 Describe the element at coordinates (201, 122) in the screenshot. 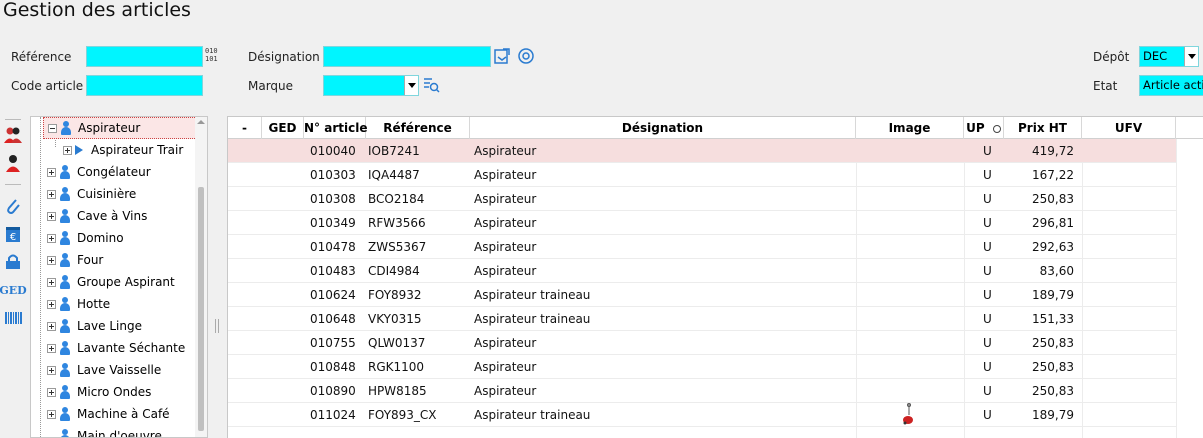

I see `scroll-up-icon` at that location.